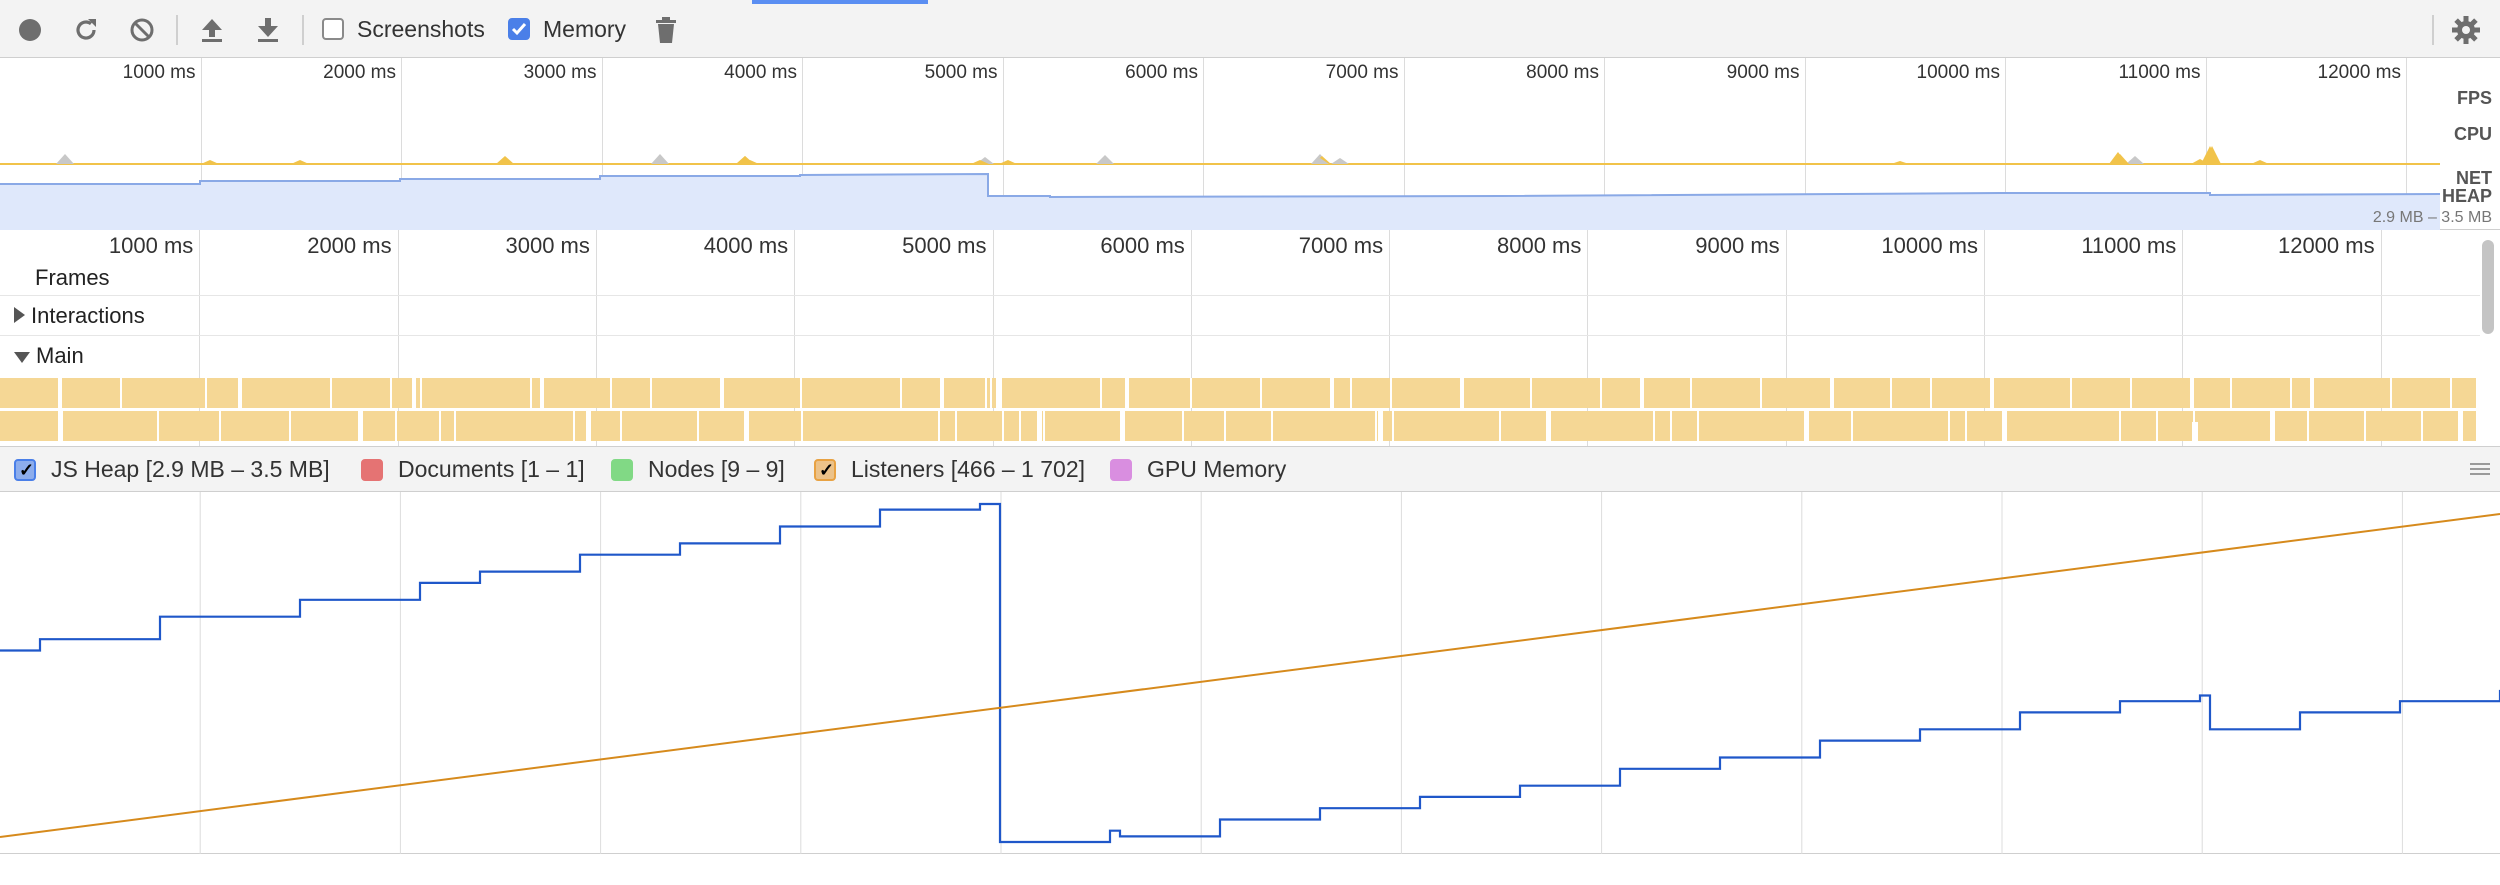  Describe the element at coordinates (2466, 30) in the screenshot. I see `capture-settings-button` at that location.